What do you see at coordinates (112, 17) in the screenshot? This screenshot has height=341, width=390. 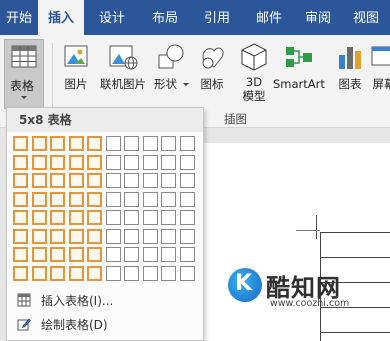 I see `tab-design: 设计` at bounding box center [112, 17].